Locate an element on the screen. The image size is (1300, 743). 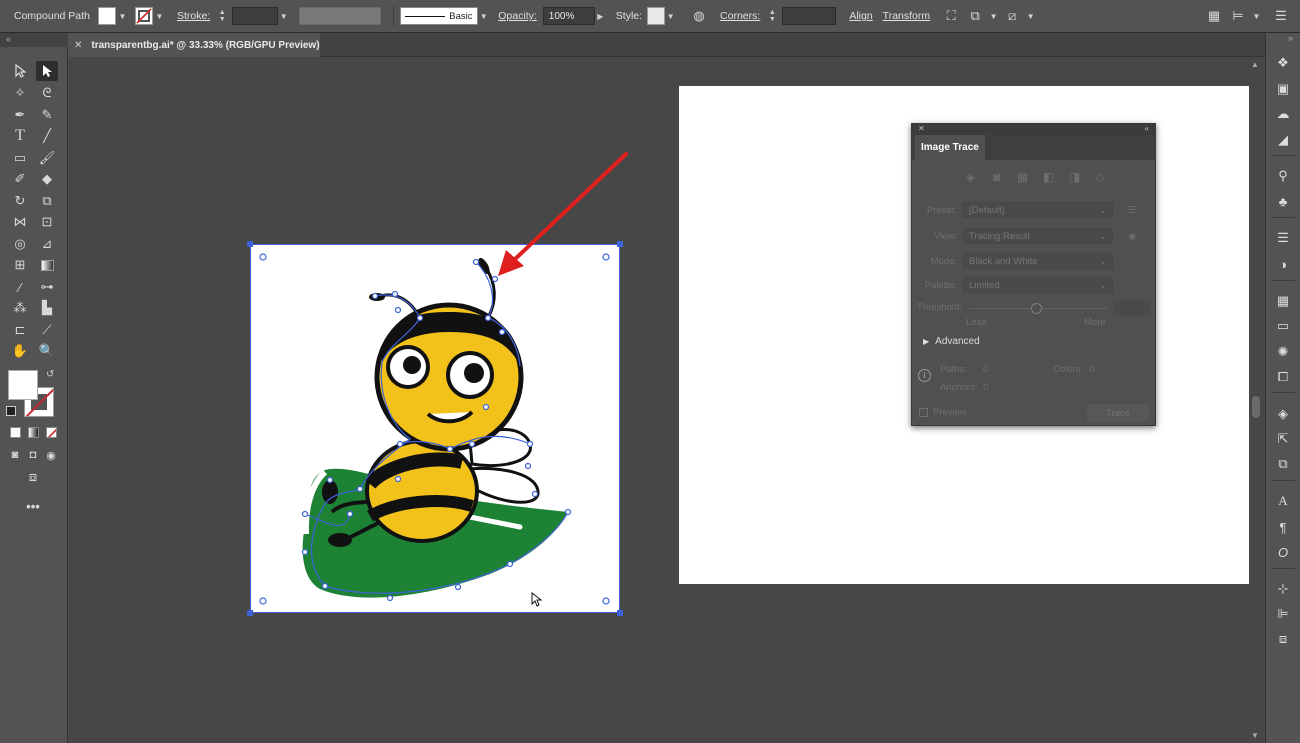
threshold-slider-knob is located at coordinates (1036, 308).